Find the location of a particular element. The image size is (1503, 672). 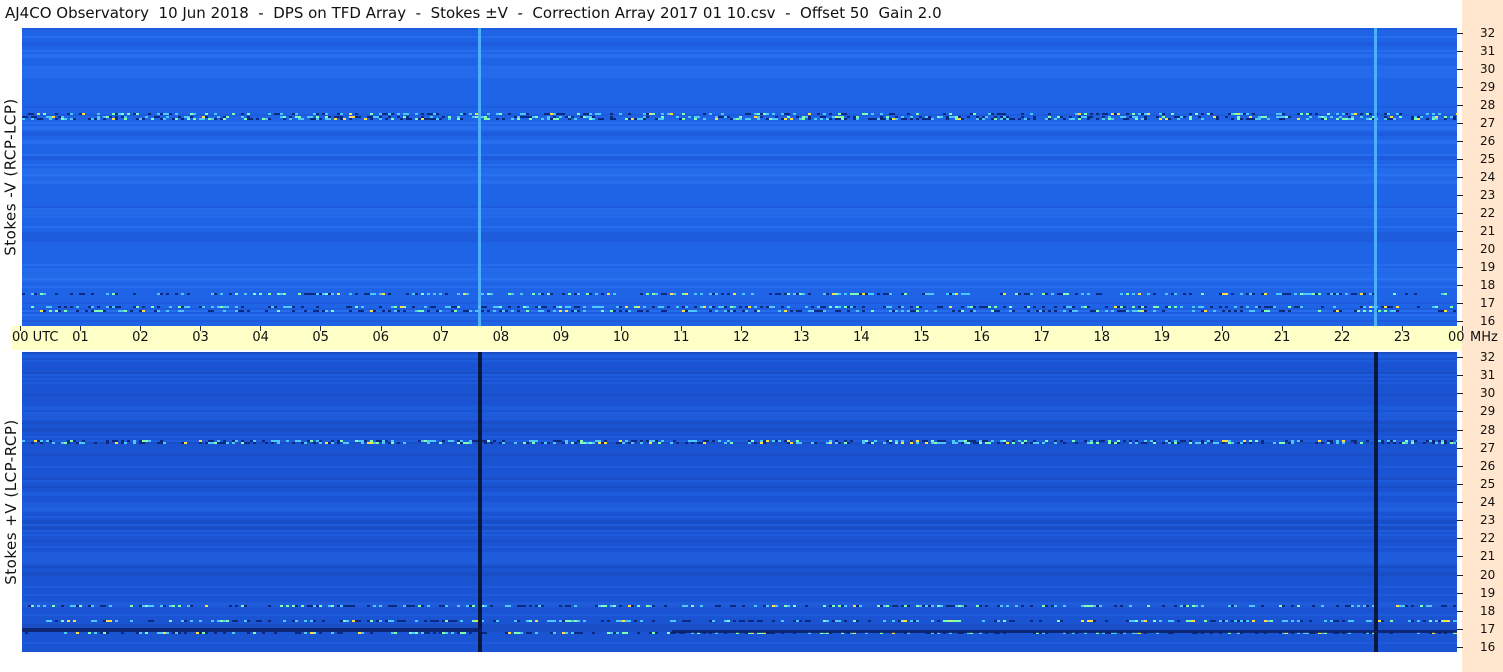

time-label: 12 is located at coordinates (741, 337).